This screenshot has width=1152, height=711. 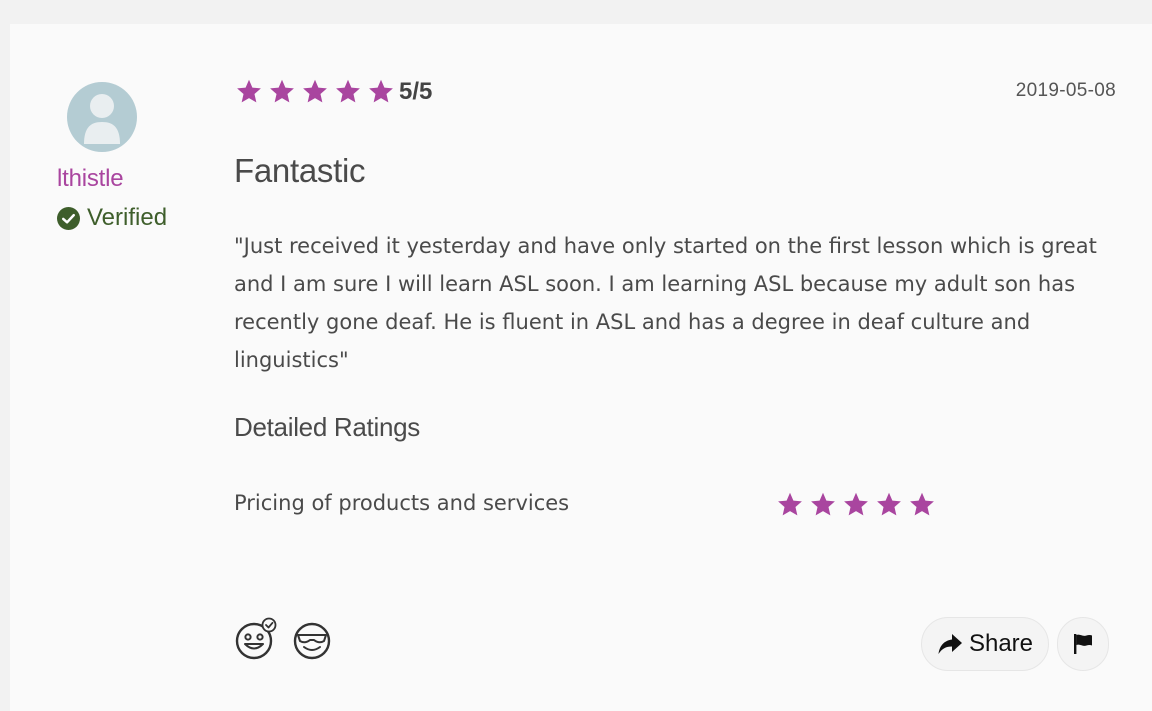 I want to click on report-flag-button, so click(x=1083, y=644).